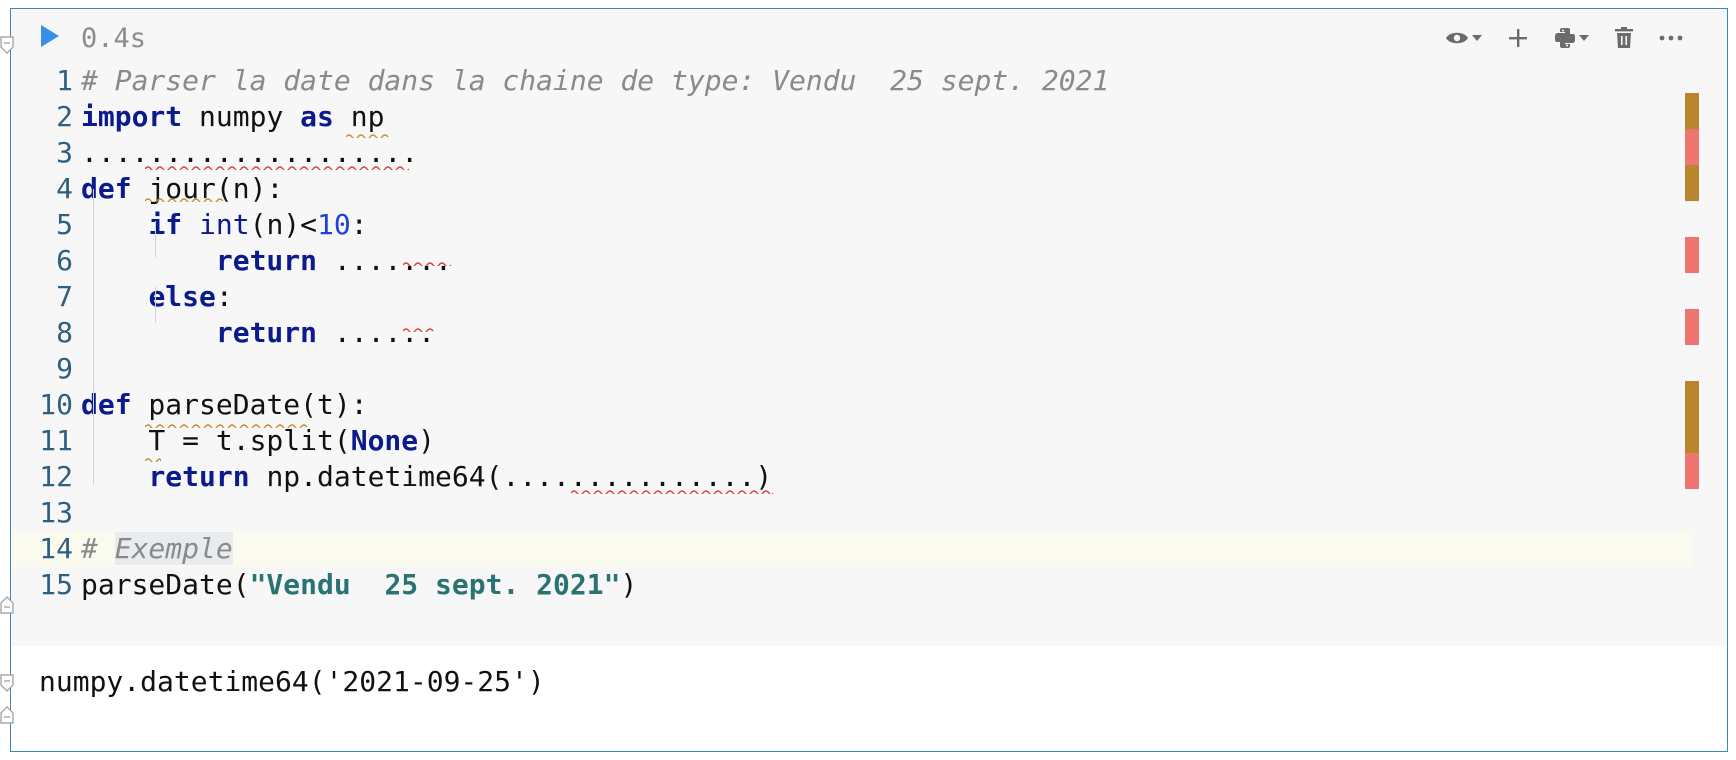 The width and height of the screenshot is (1736, 760). I want to click on code-line: 2 import numpy as np, so click(861, 117).